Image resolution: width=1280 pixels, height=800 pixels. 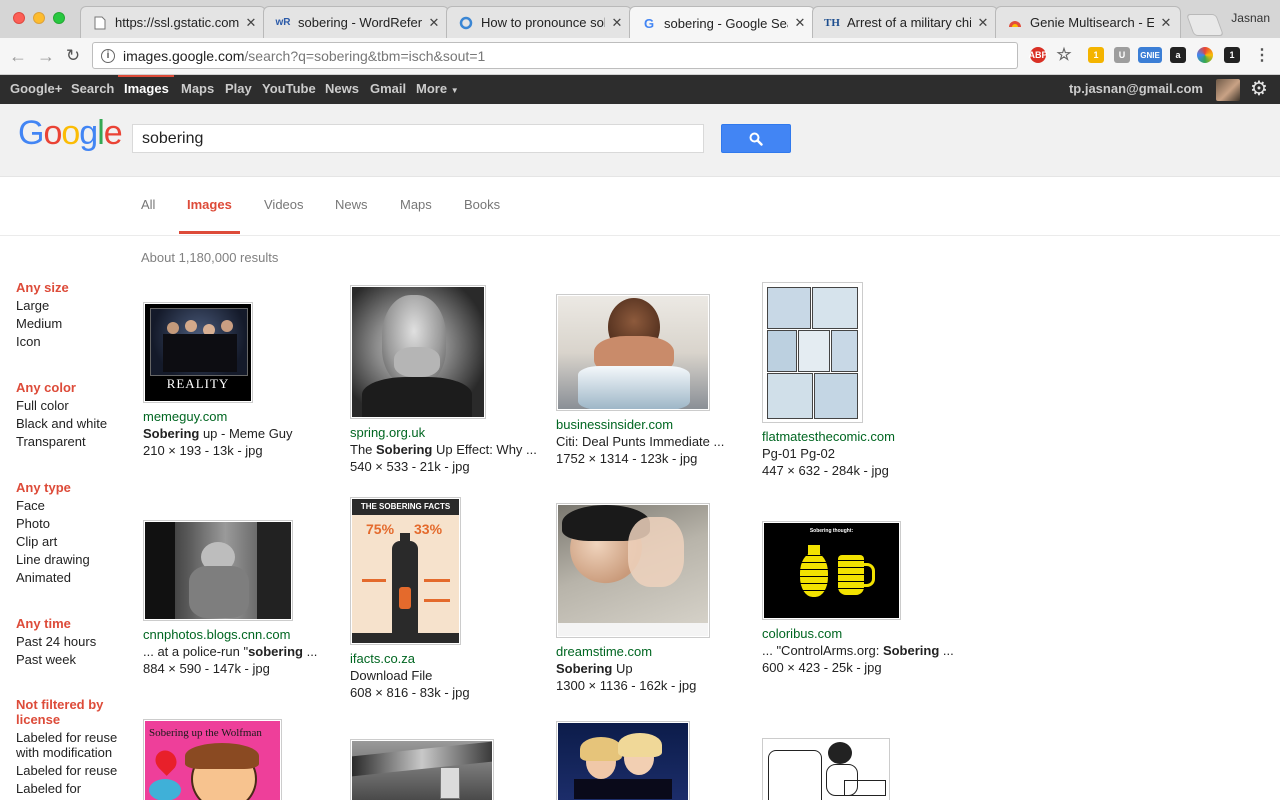 I want to click on profile-name: Jasnan, so click(x=1250, y=18).